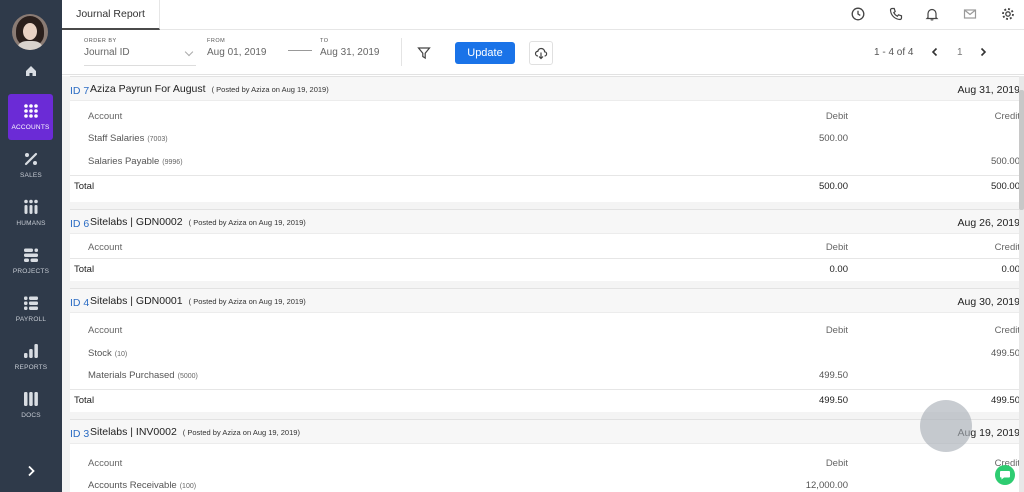 The height and width of the screenshot is (492, 1024). What do you see at coordinates (136, 301) in the screenshot?
I see `journal-title-text: Sitelabs | GDN0001` at bounding box center [136, 301].